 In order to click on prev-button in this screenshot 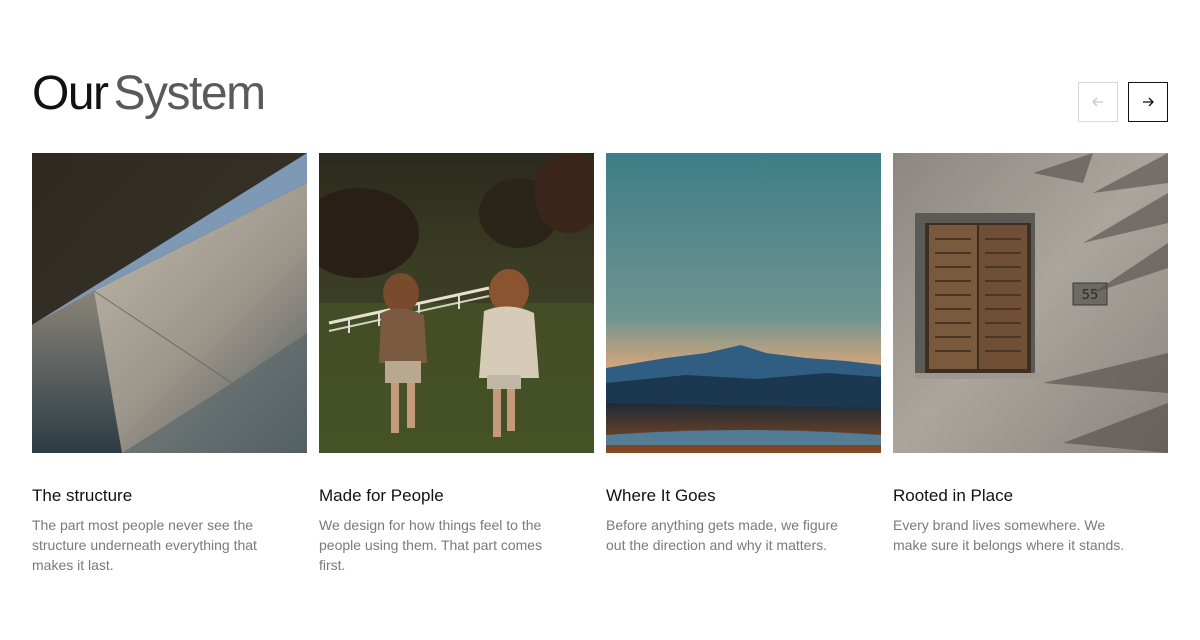, I will do `click(1098, 102)`.